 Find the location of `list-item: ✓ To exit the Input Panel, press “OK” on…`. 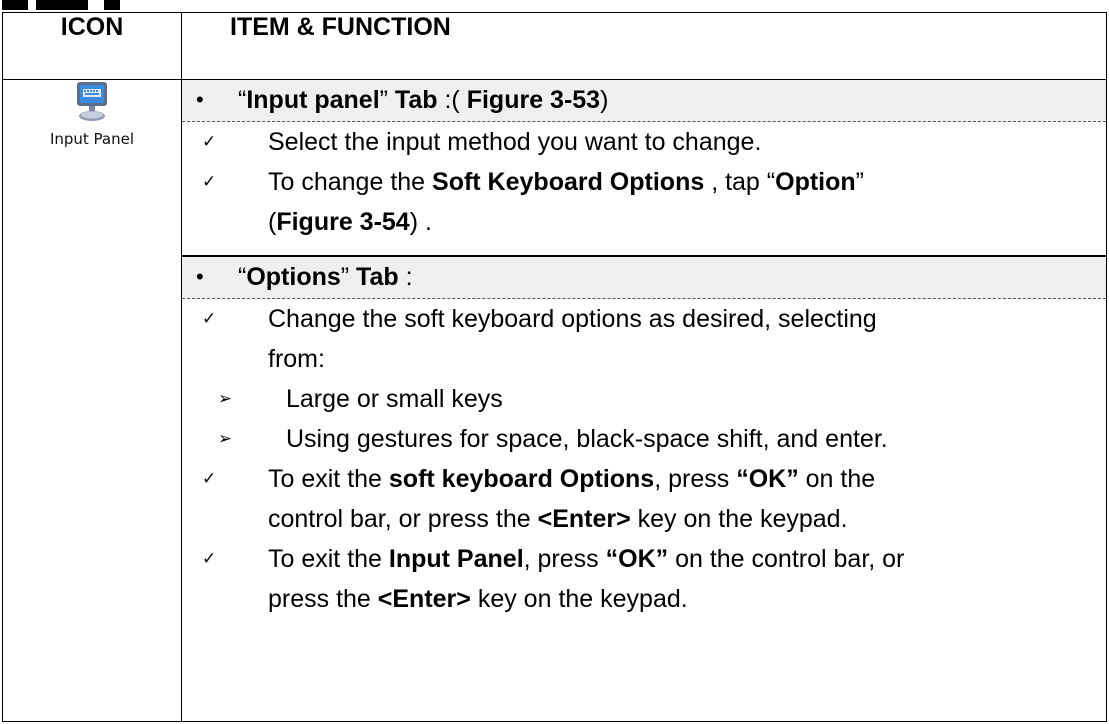

list-item: ✓ To exit the Input Panel, press “OK” on… is located at coordinates (644, 579).